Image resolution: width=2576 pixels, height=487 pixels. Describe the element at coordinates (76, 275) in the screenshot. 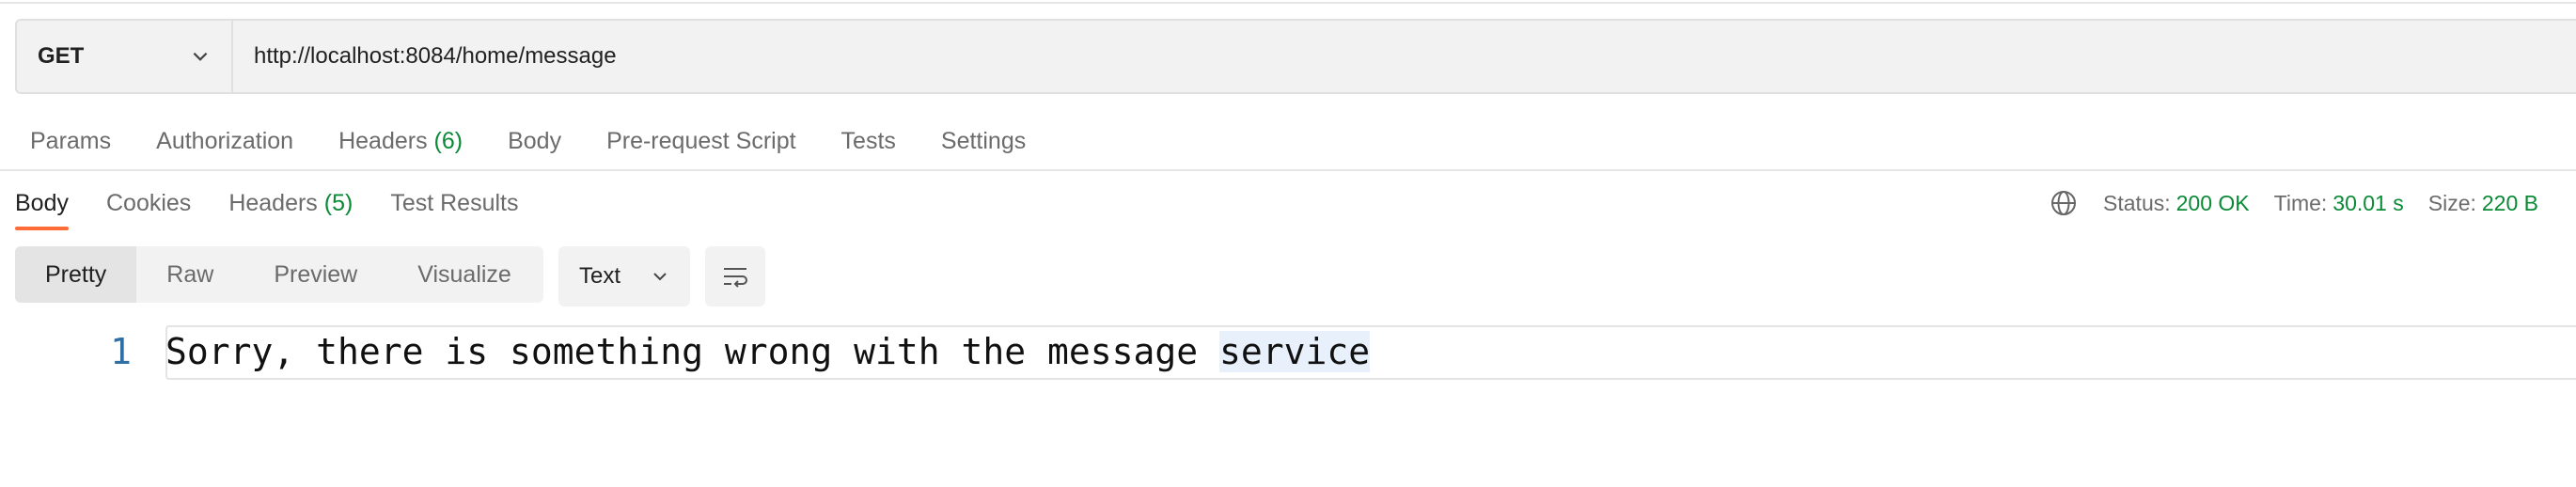

I see `view-pretty: Pretty` at that location.